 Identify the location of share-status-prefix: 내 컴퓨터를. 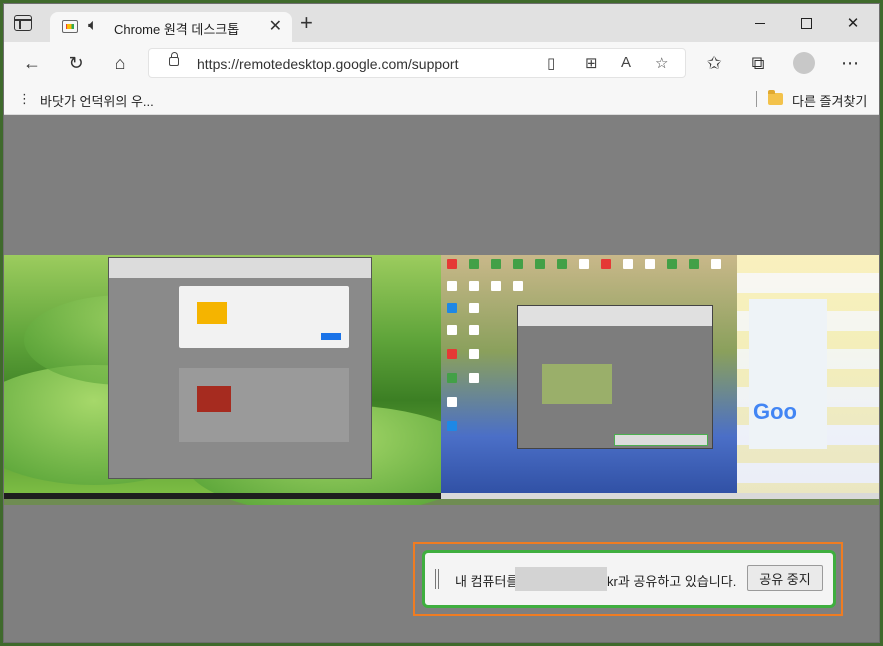
(487, 581).